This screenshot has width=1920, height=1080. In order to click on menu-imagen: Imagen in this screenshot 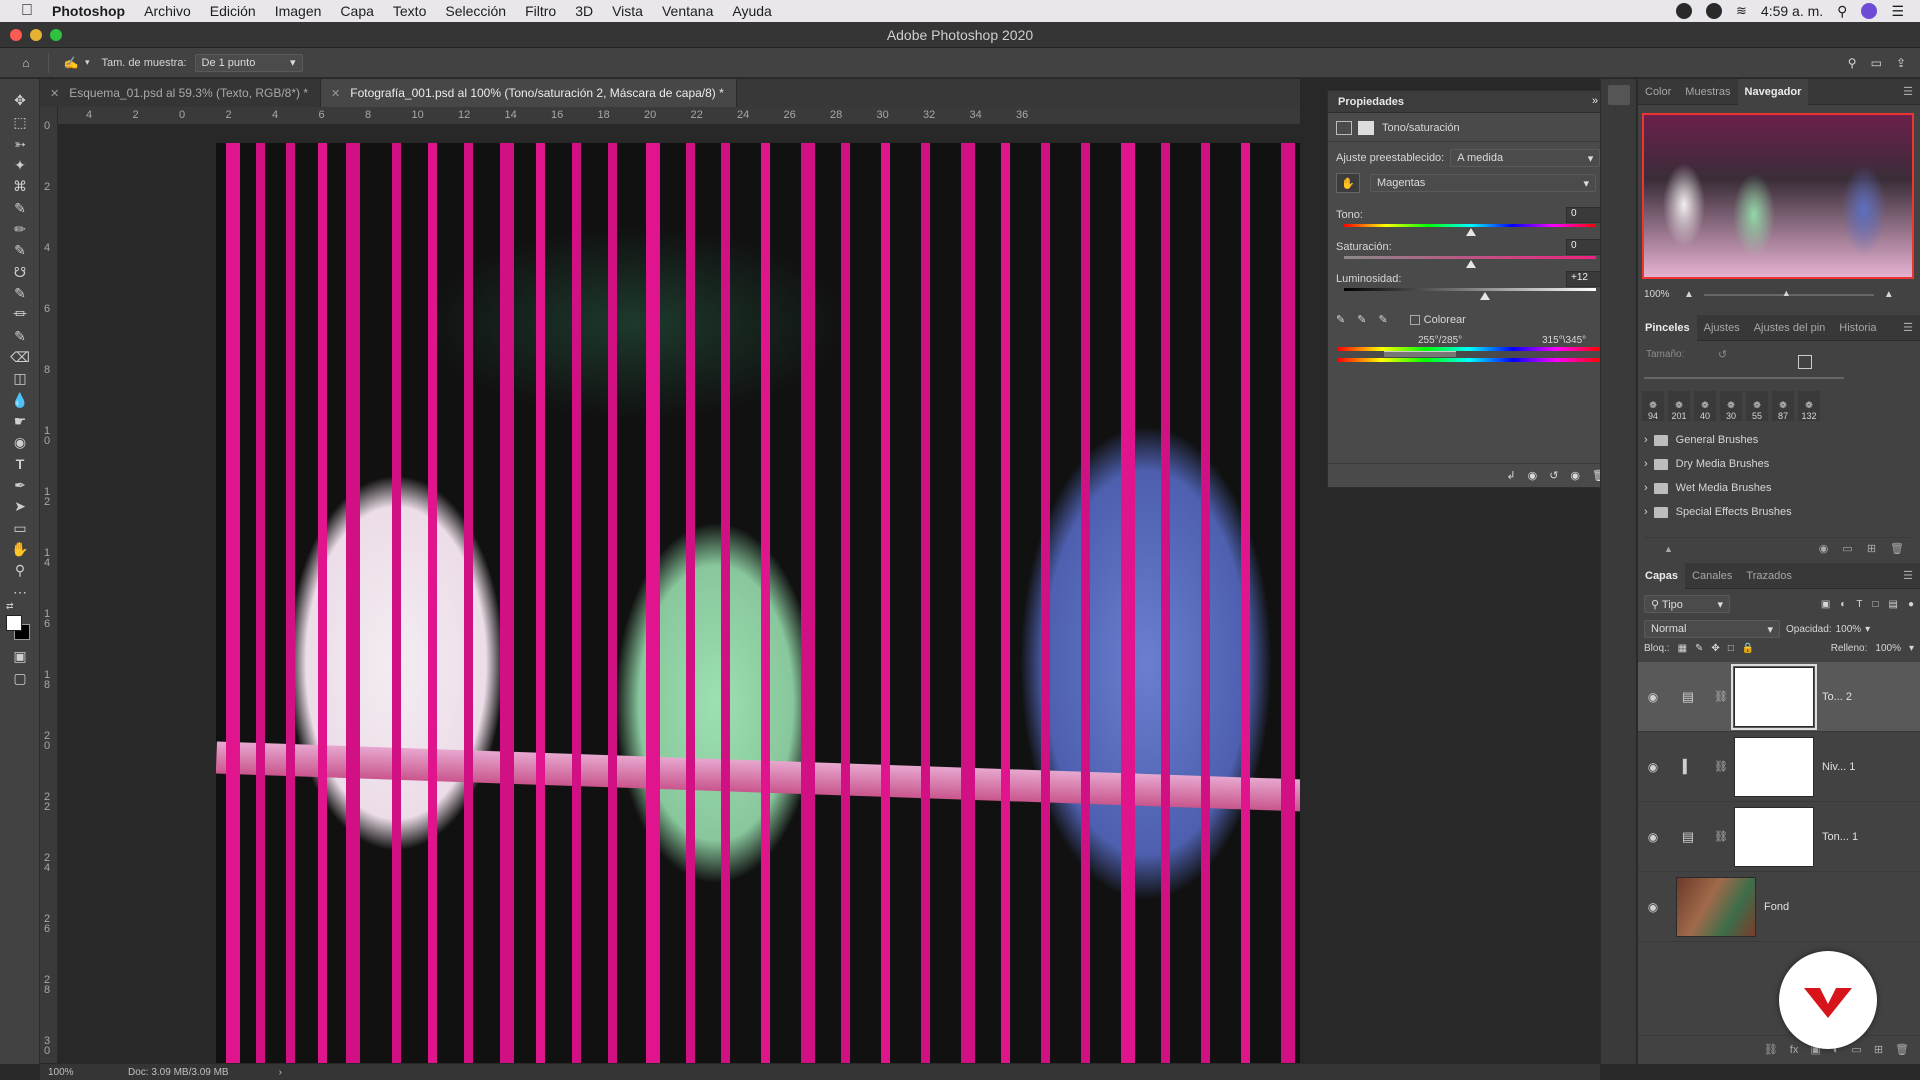, I will do `click(298, 11)`.